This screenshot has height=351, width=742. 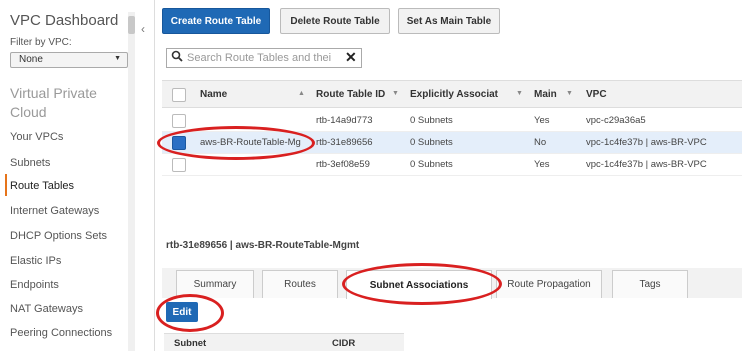 What do you see at coordinates (46, 309) in the screenshot?
I see `sidebar-item-nat-gateways: NAT Gateways` at bounding box center [46, 309].